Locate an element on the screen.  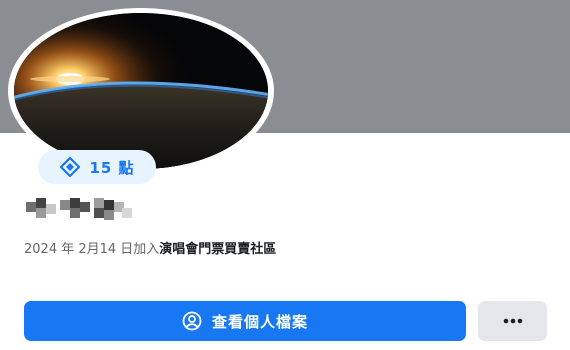
points-label: 15 點 is located at coordinates (112, 167).